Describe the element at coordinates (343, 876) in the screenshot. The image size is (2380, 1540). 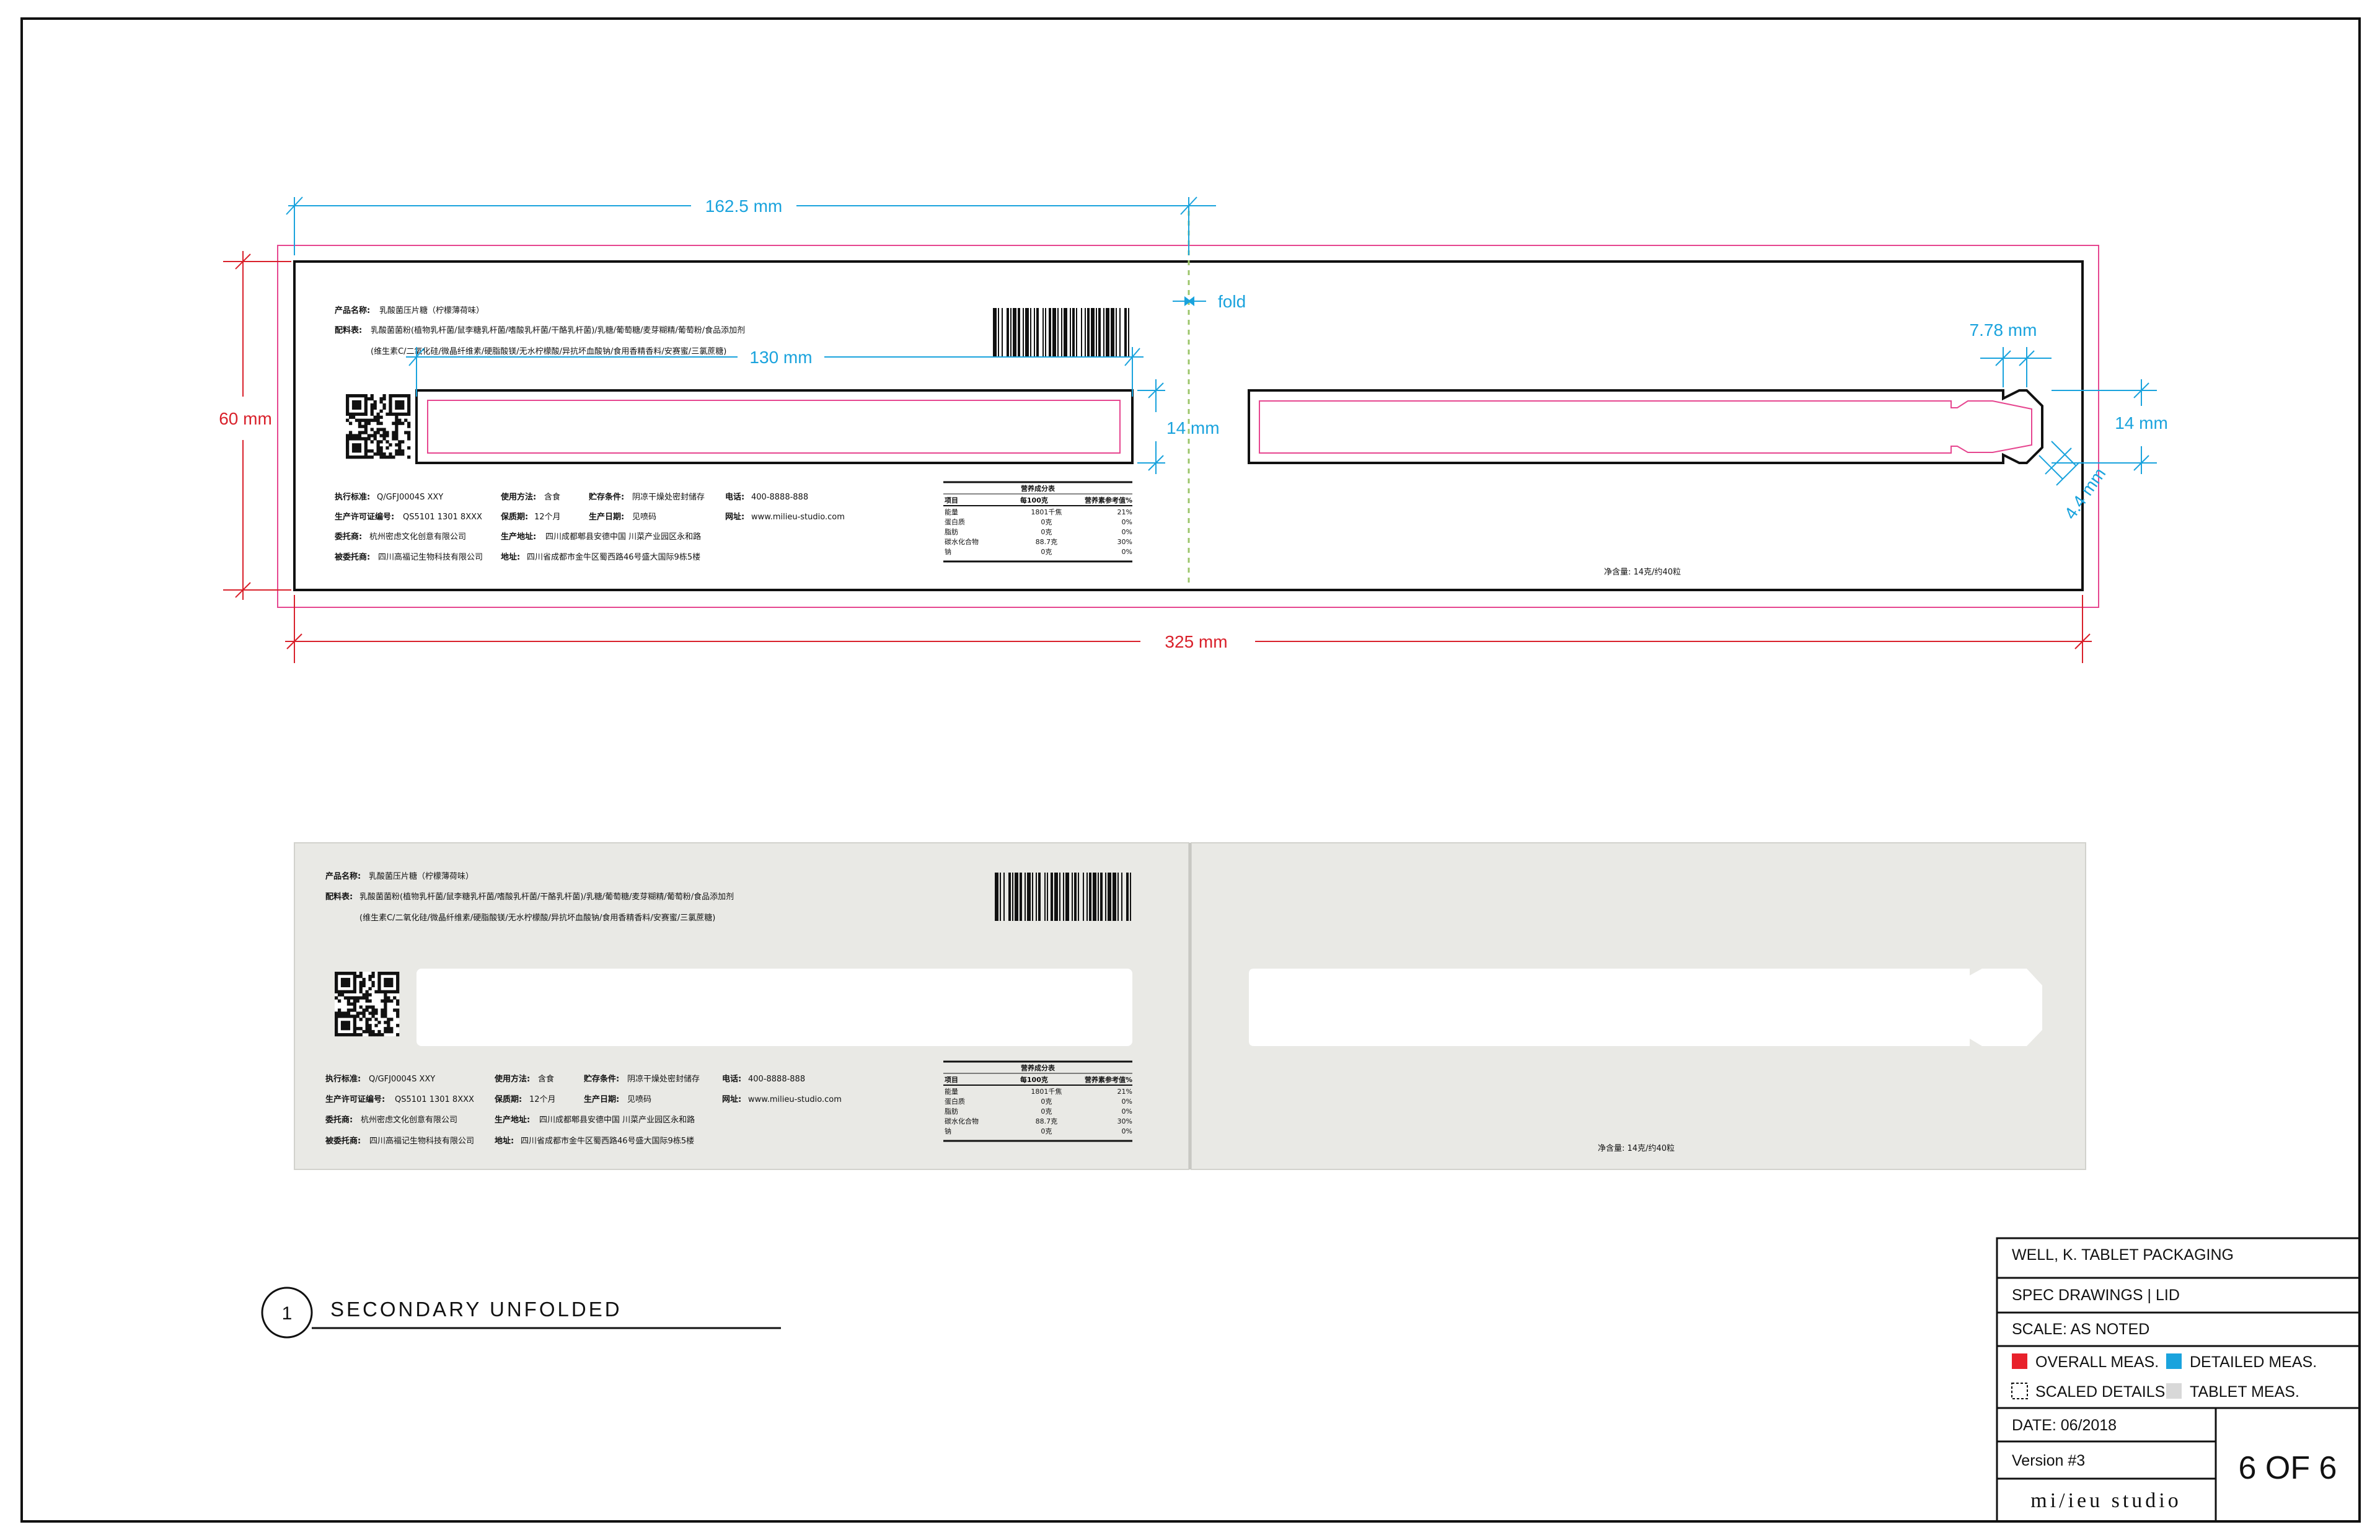
I see `r-product-name-key: 产品名称:` at that location.